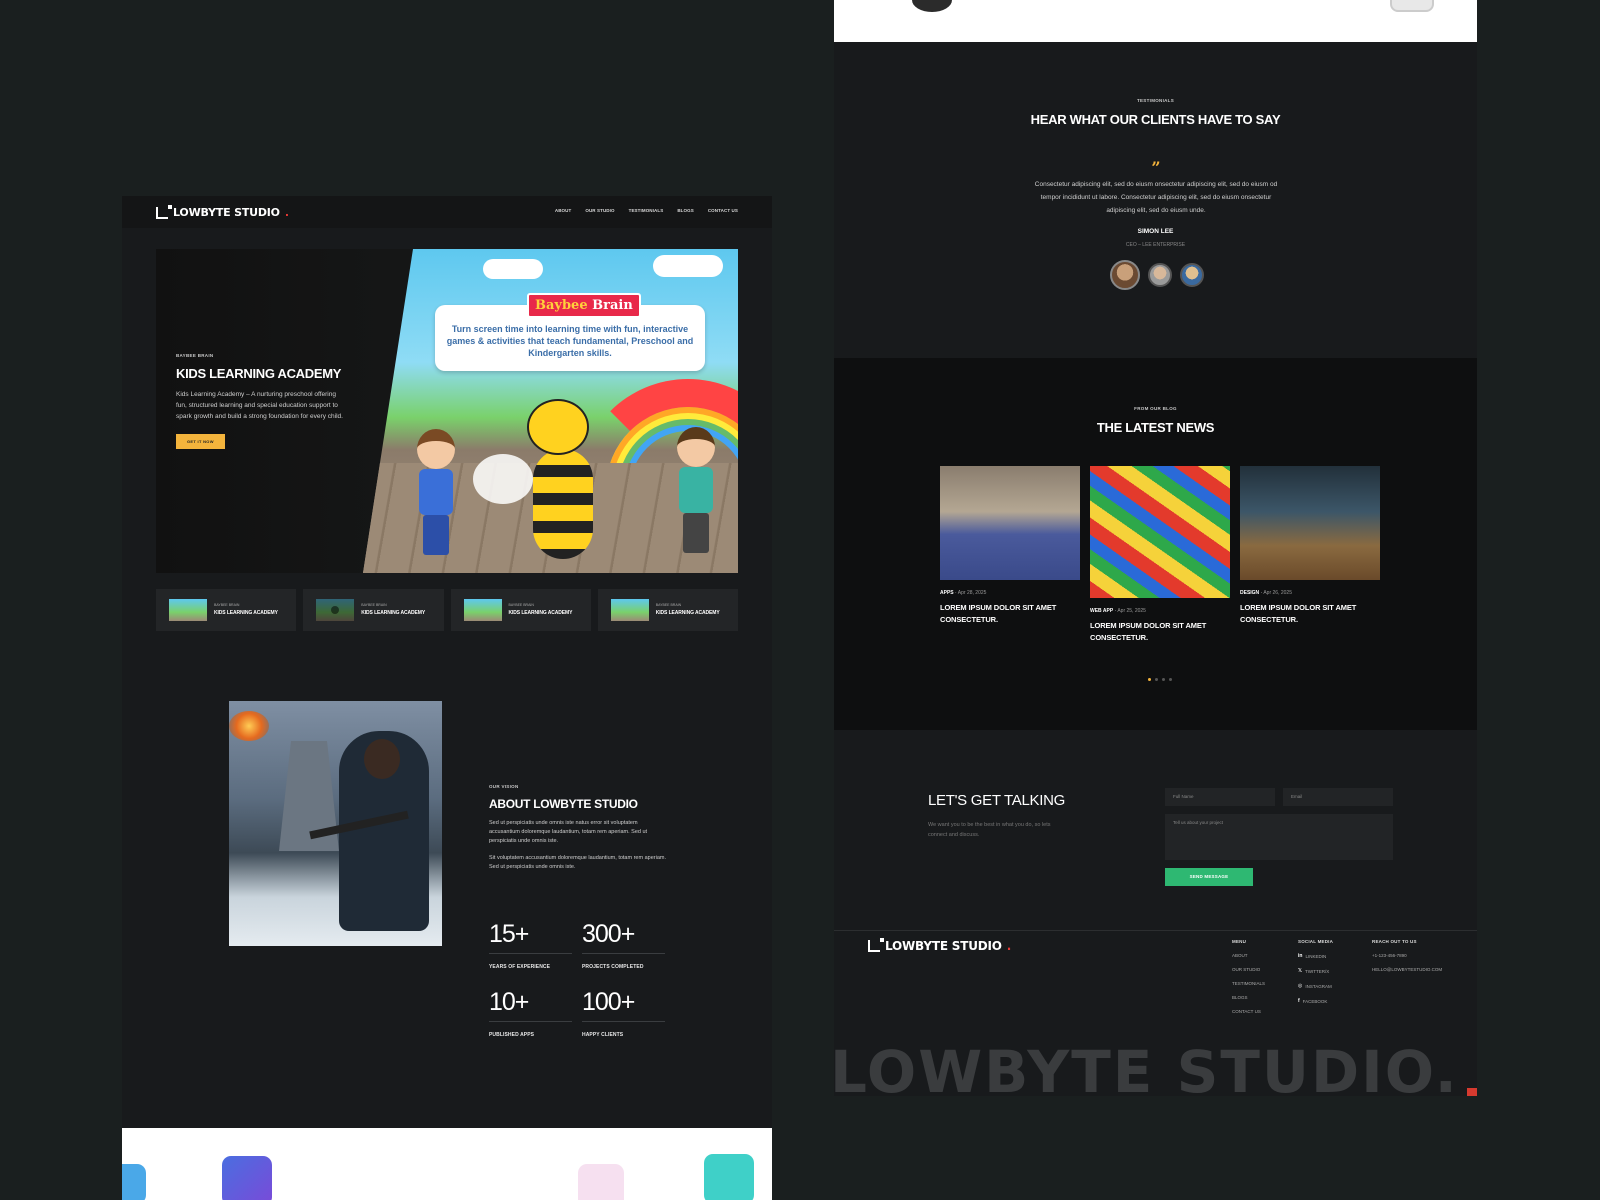  What do you see at coordinates (1155, 100) in the screenshot?
I see `testimonials-eyebrow: TESTIMONIALS` at bounding box center [1155, 100].